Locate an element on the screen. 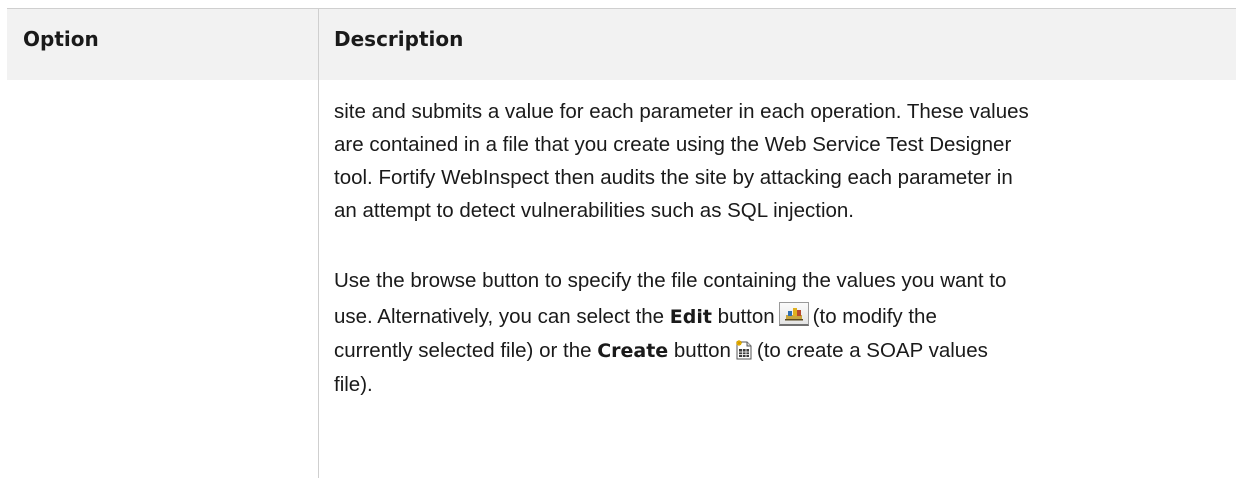  header-option: Option is located at coordinates (61, 39).